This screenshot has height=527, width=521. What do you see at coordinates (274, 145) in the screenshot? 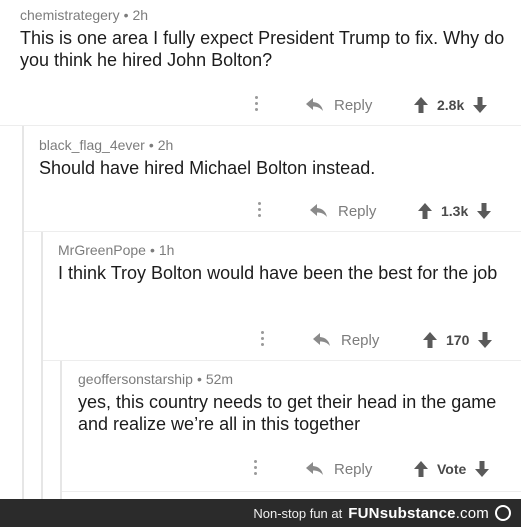
I see `comment-meta: black_flag_4ever • 2h` at bounding box center [274, 145].